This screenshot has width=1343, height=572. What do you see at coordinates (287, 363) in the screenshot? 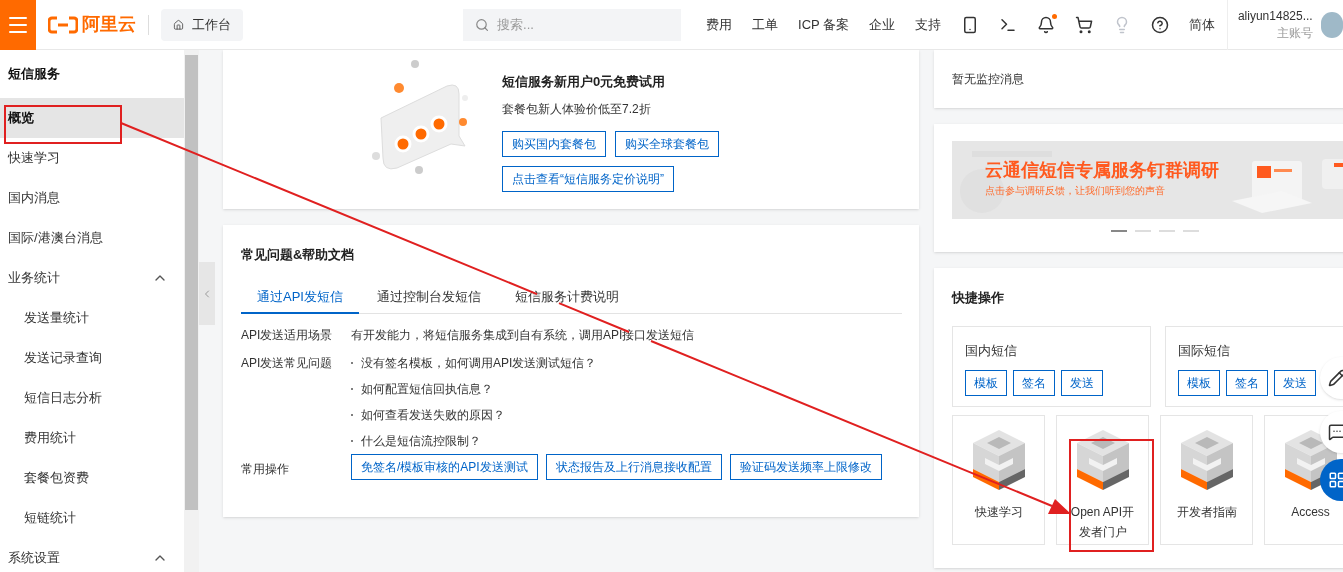
I see `row-label: API发送常见问题` at bounding box center [287, 363].